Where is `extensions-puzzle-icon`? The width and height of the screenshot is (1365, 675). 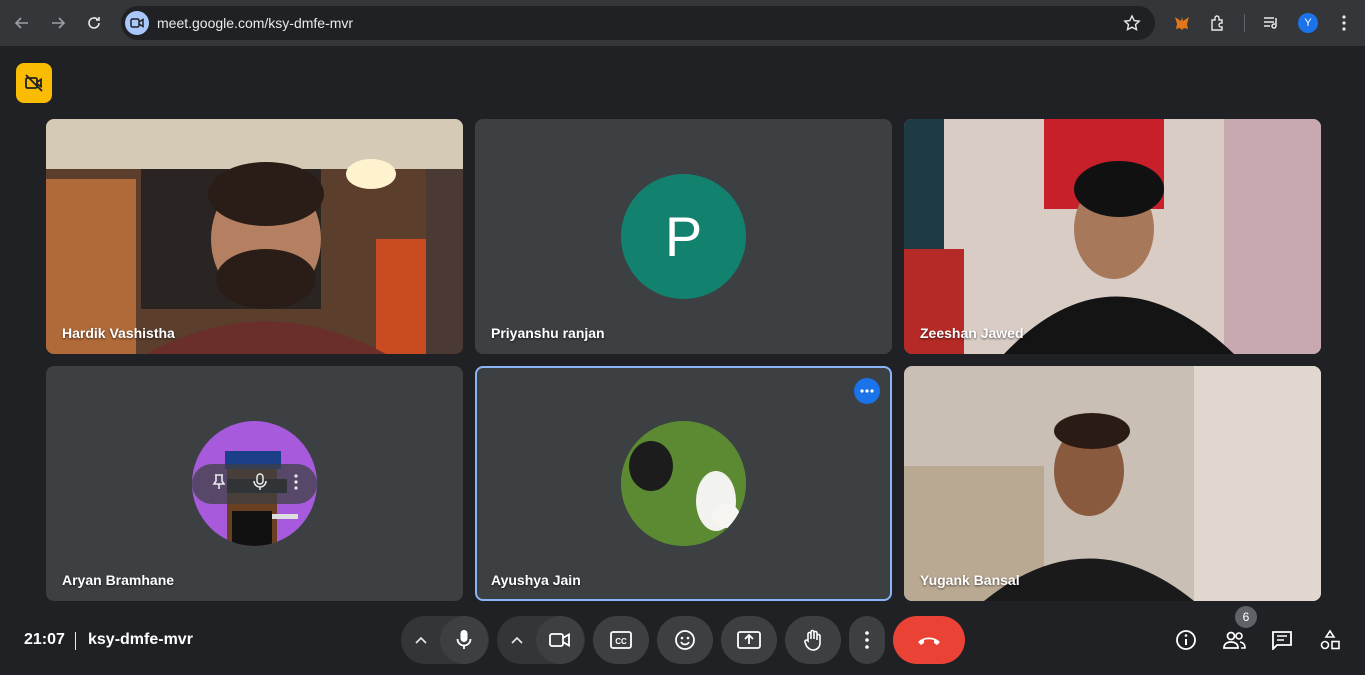 extensions-puzzle-icon is located at coordinates (1218, 23).